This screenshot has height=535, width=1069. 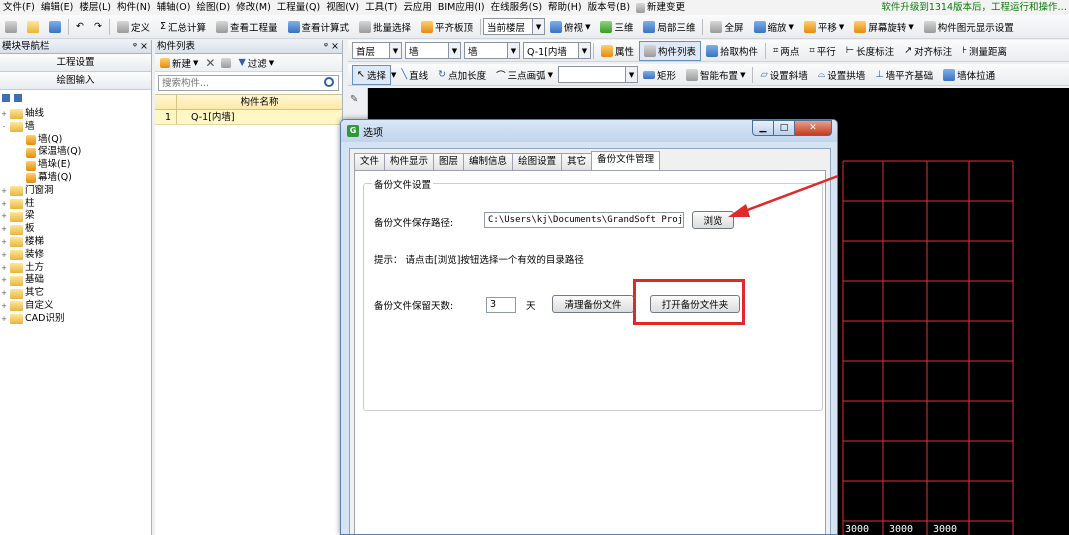 I want to click on arc-button: ⌒ 三点画弧 ▼, so click(x=524, y=75).